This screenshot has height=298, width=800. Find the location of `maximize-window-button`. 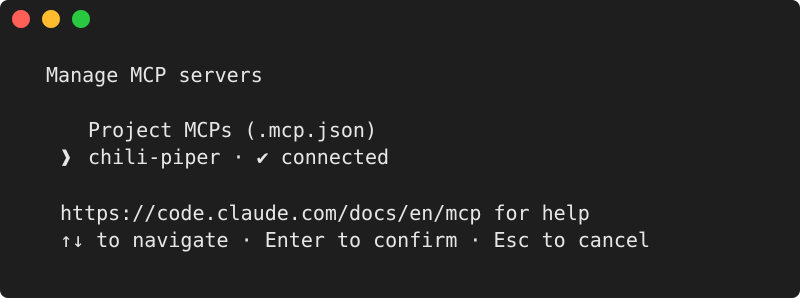

maximize-window-button is located at coordinates (81, 19).